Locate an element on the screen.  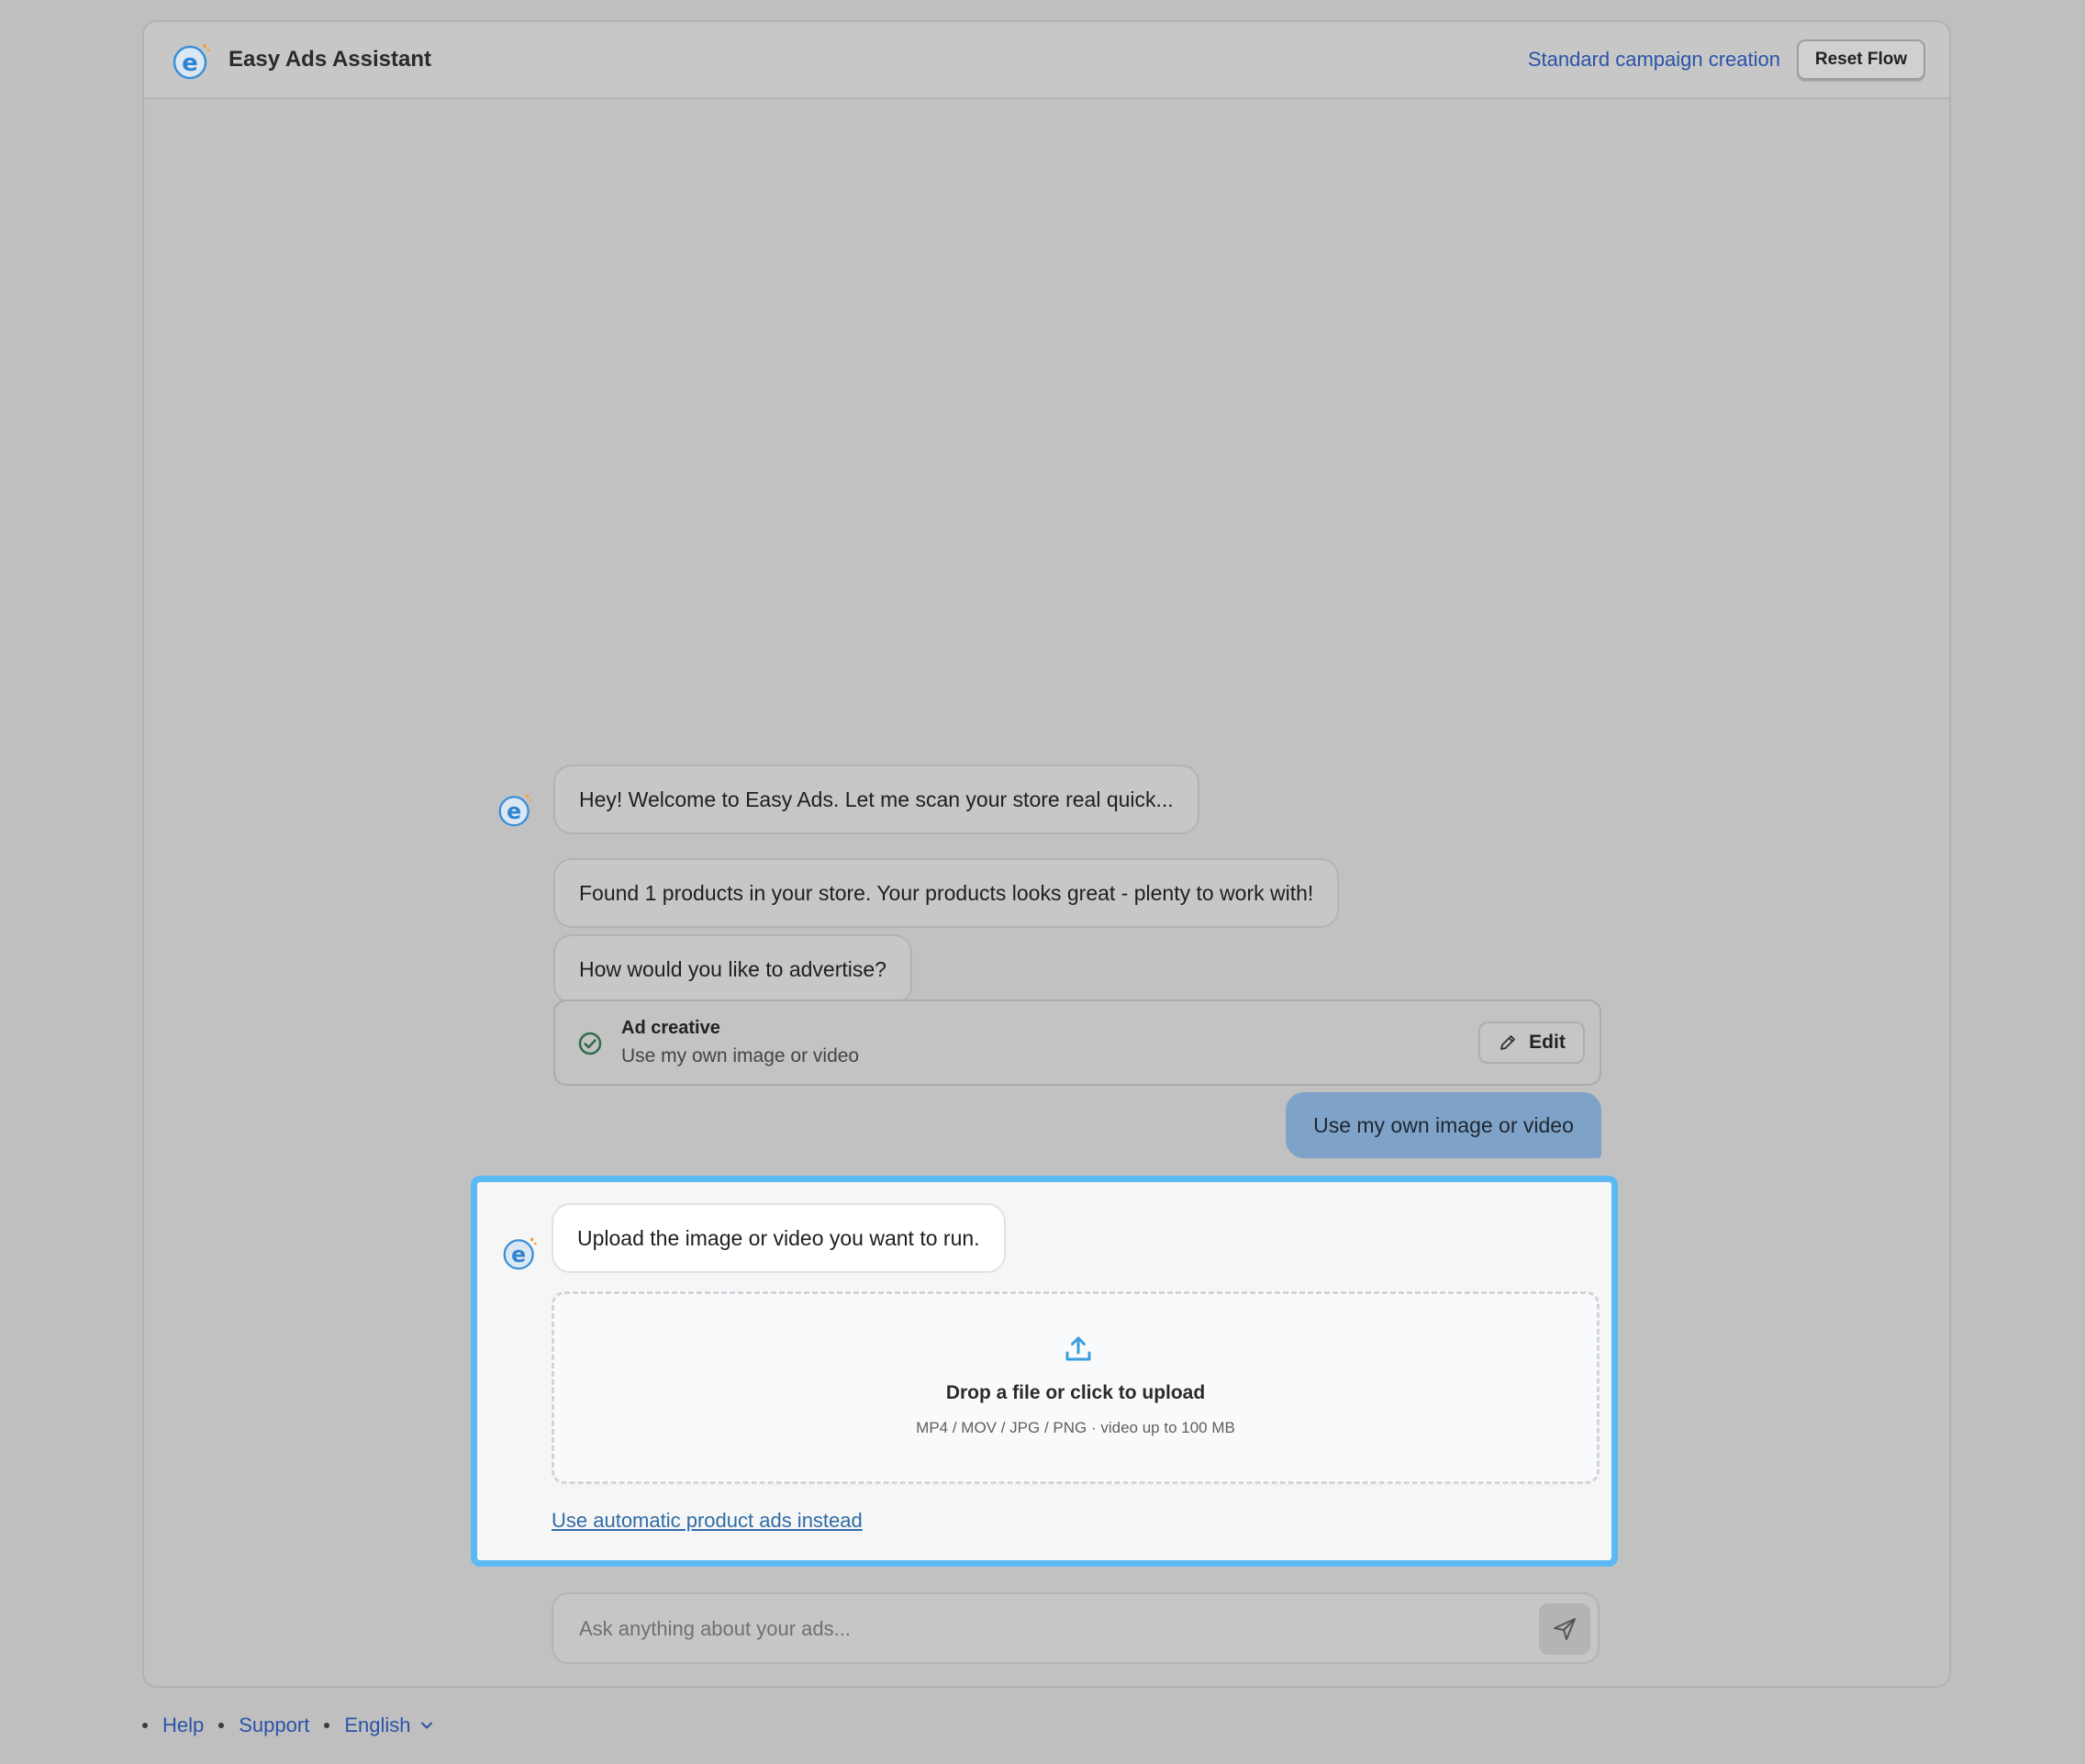
support-link: Support is located at coordinates (274, 1725).